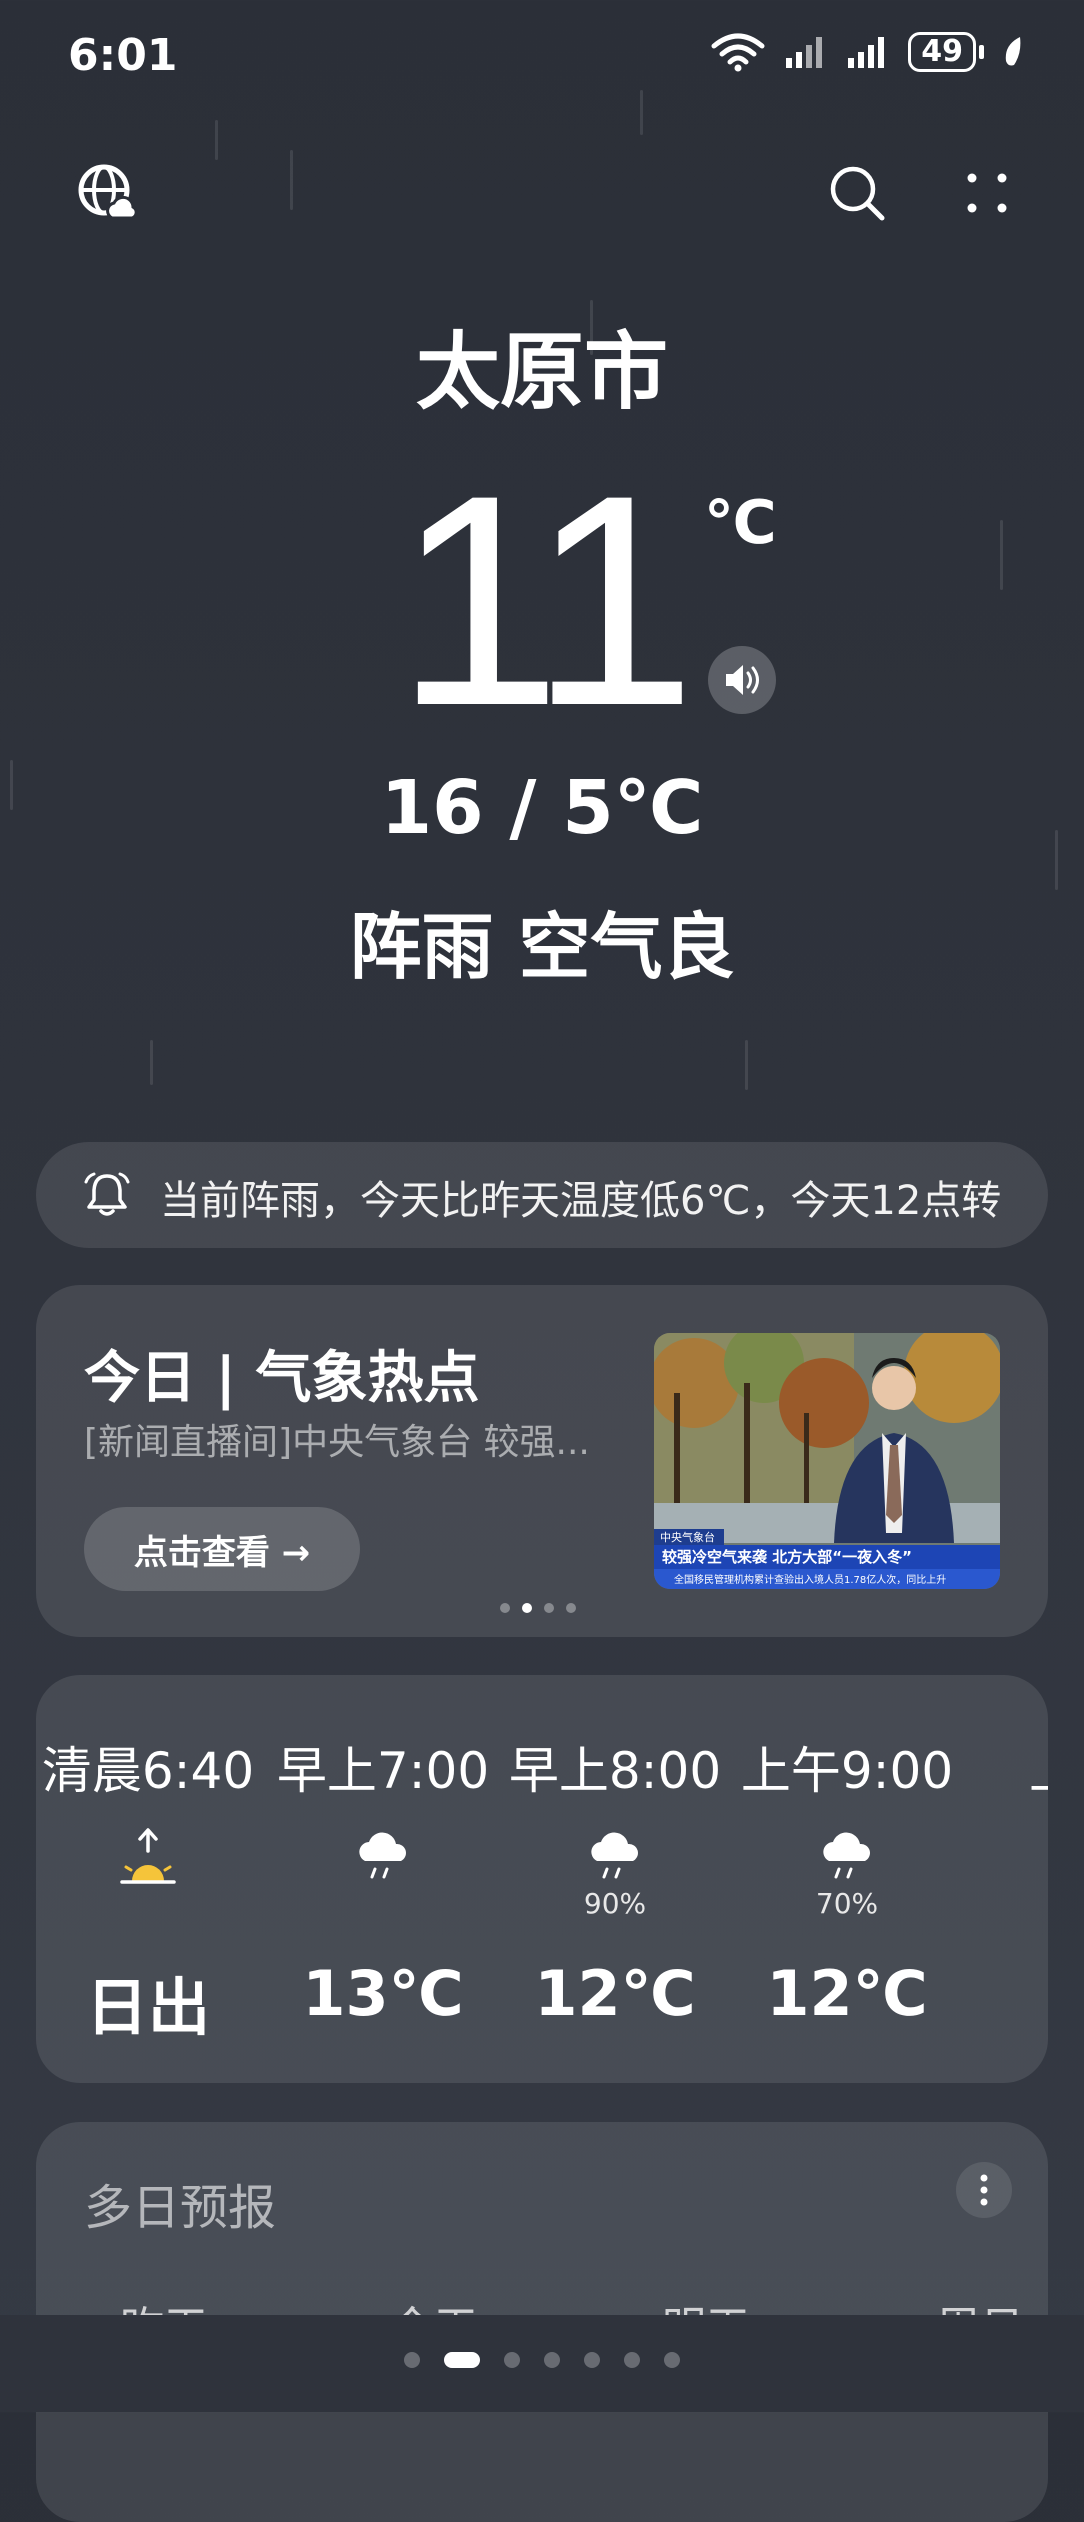  Describe the element at coordinates (1005, 1879) in the screenshot. I see `hourly-item: 上午 1` at that location.